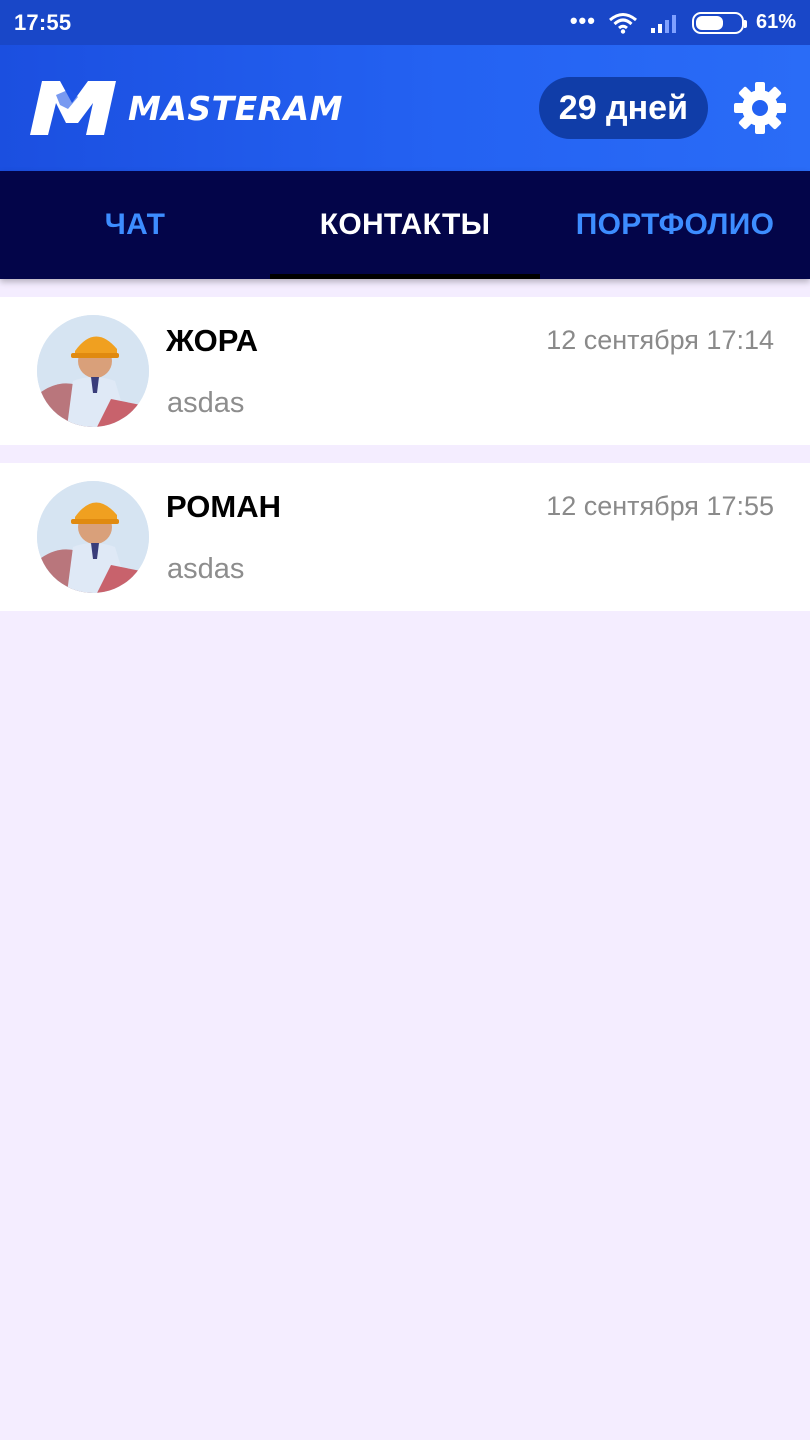  What do you see at coordinates (665, 23) in the screenshot?
I see `signal-icon` at bounding box center [665, 23].